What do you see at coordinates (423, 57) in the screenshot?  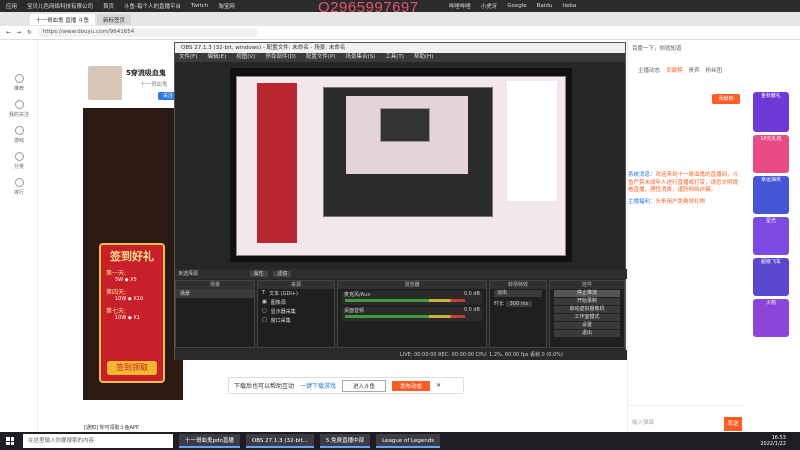 I see `menu-help: 帮助(H)` at bounding box center [423, 57].